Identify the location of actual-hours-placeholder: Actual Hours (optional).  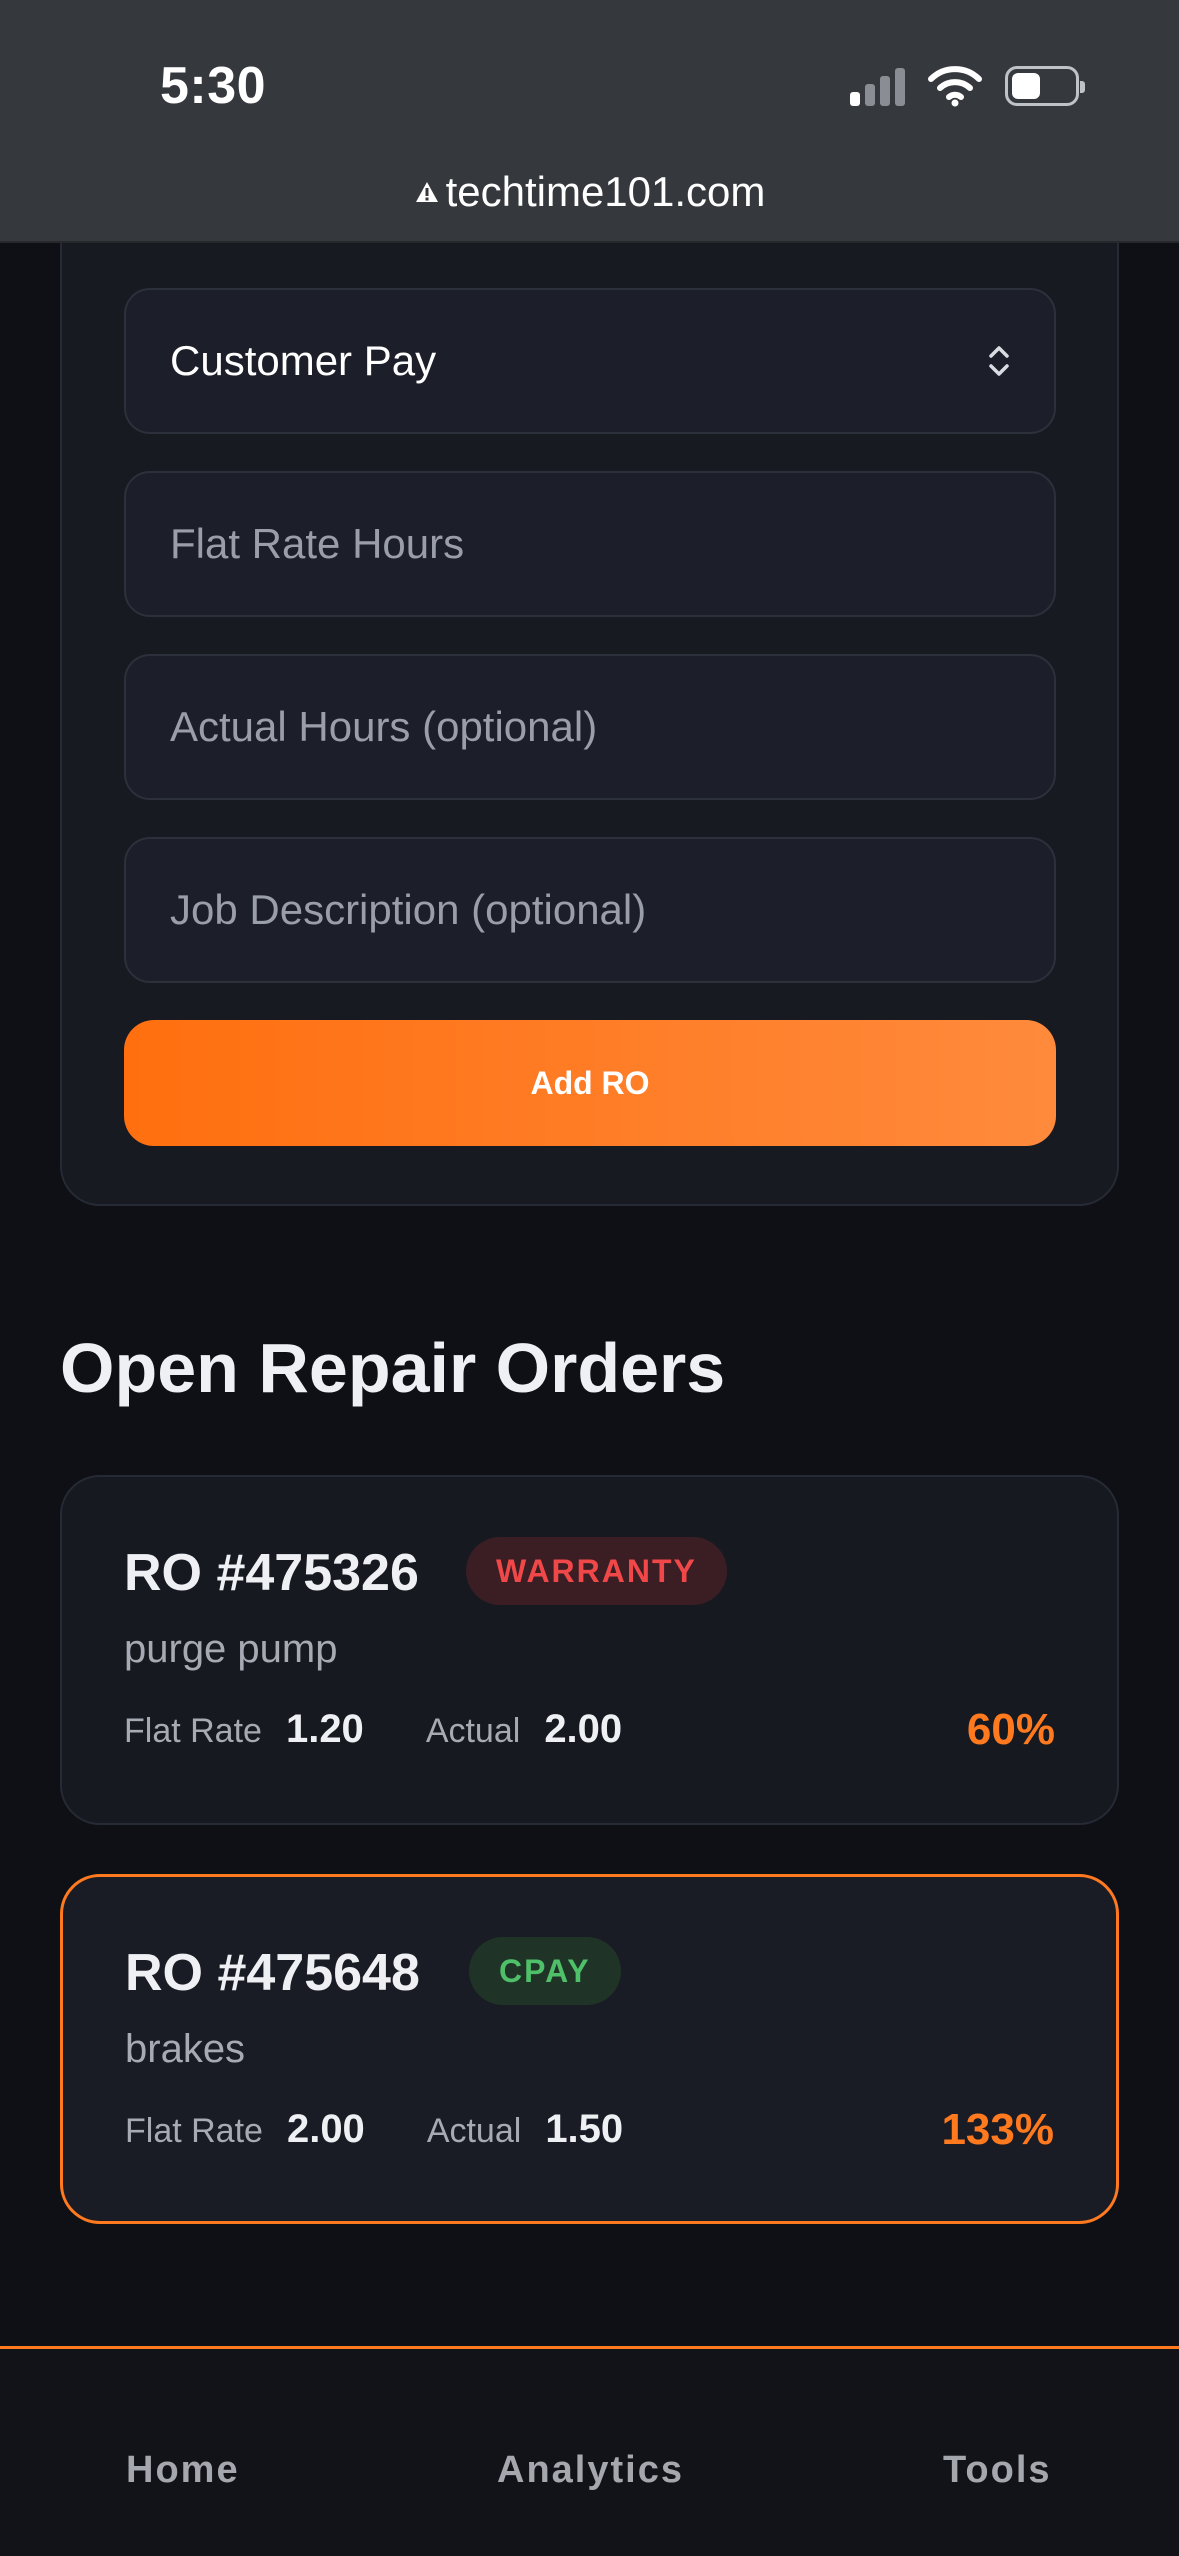
(384, 726).